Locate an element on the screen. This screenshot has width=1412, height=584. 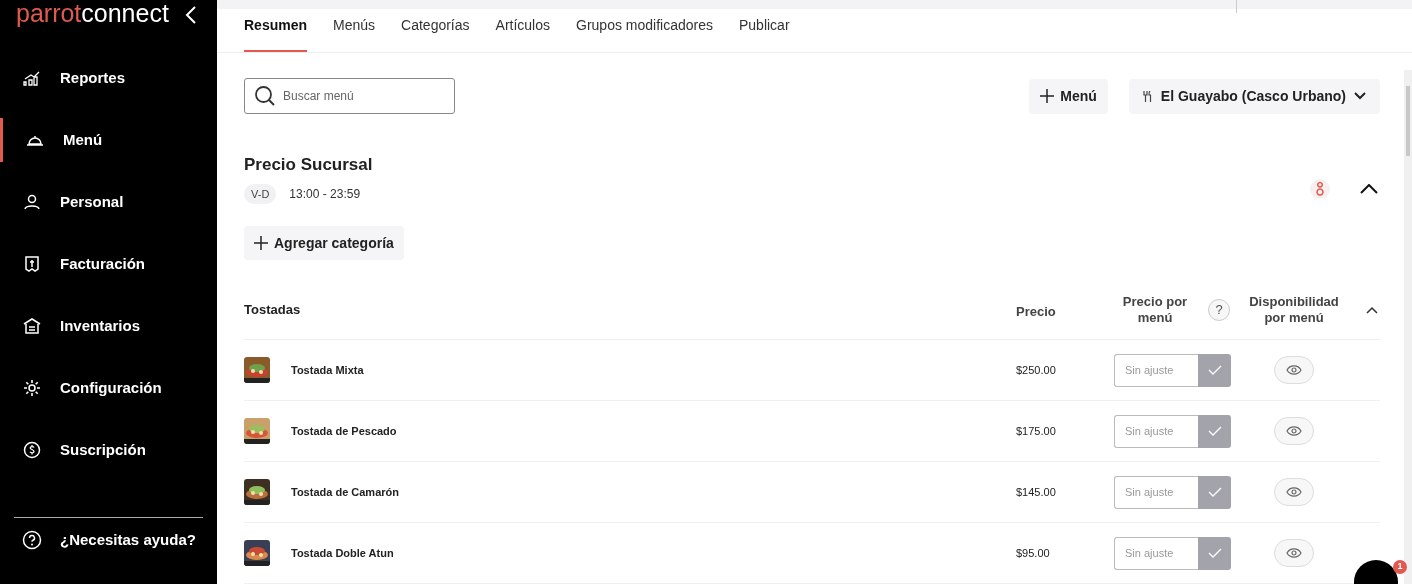
help-button: ? is located at coordinates (1219, 309).